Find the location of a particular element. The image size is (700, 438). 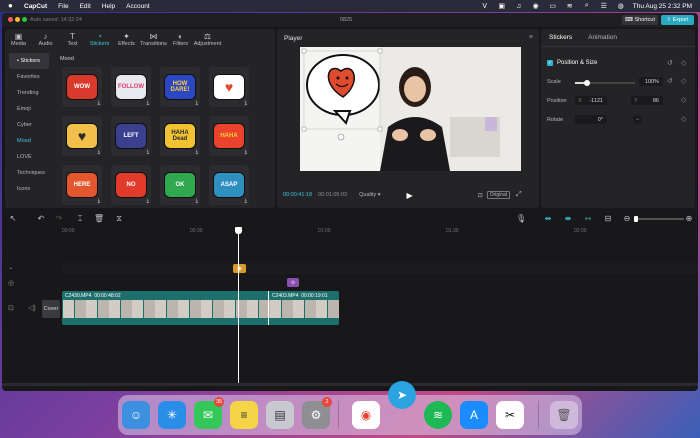

sticker-clip: ◈ is located at coordinates (239, 268).